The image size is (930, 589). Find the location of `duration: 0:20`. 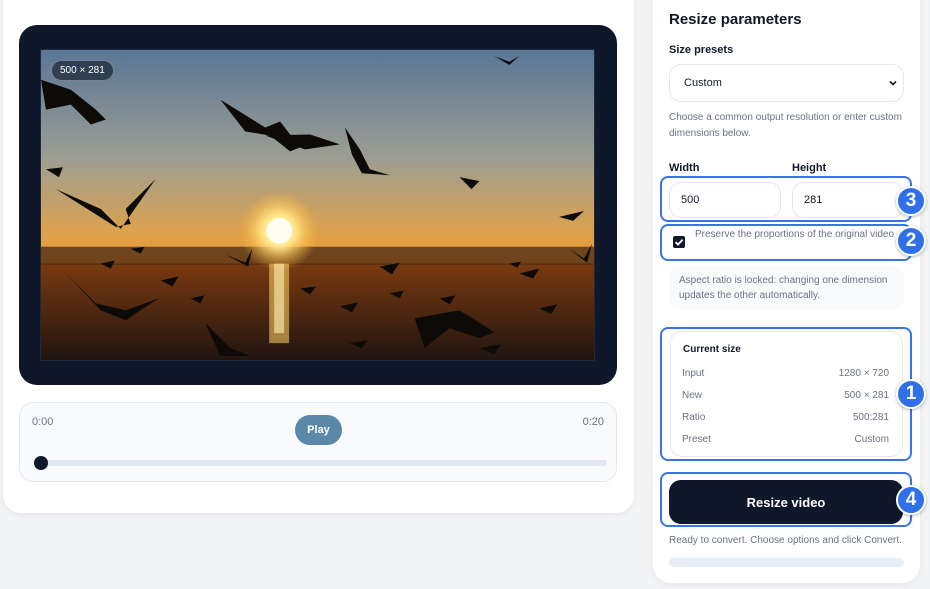

duration: 0:20 is located at coordinates (593, 422).